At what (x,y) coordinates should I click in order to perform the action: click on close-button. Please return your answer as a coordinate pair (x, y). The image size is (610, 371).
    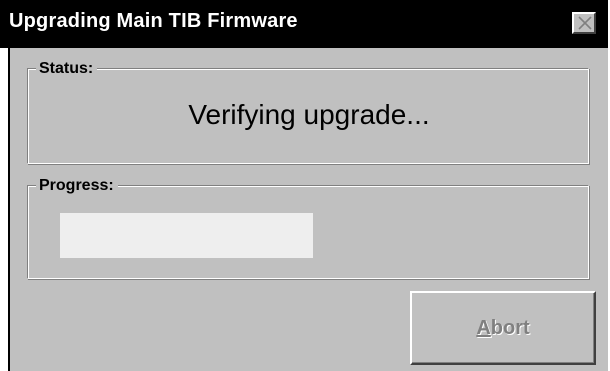
    Looking at the image, I should click on (584, 23).